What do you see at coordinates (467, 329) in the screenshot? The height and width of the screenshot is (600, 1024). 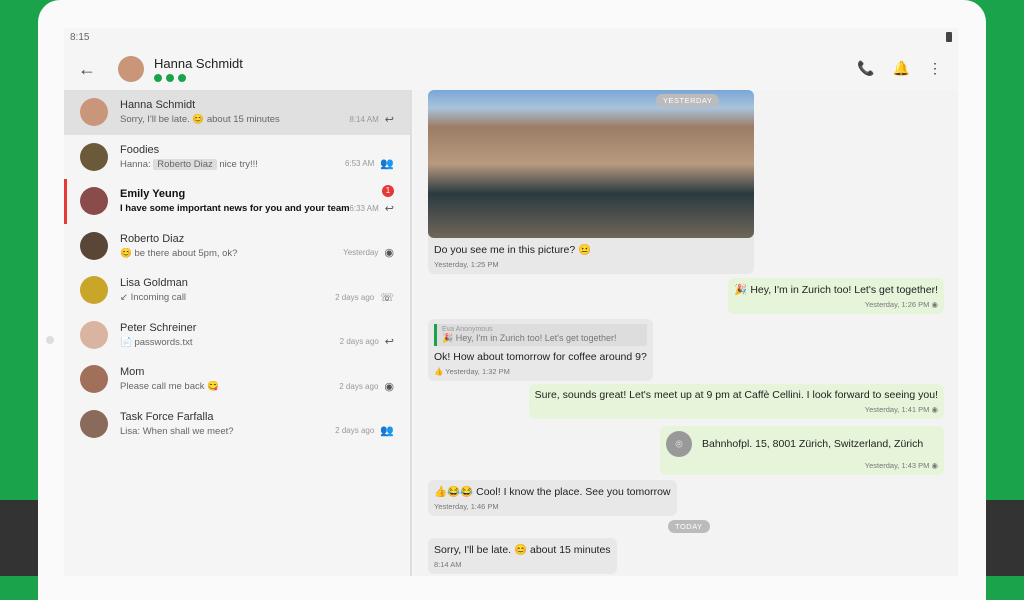 I see `quote-author: Eva Anonymous` at bounding box center [467, 329].